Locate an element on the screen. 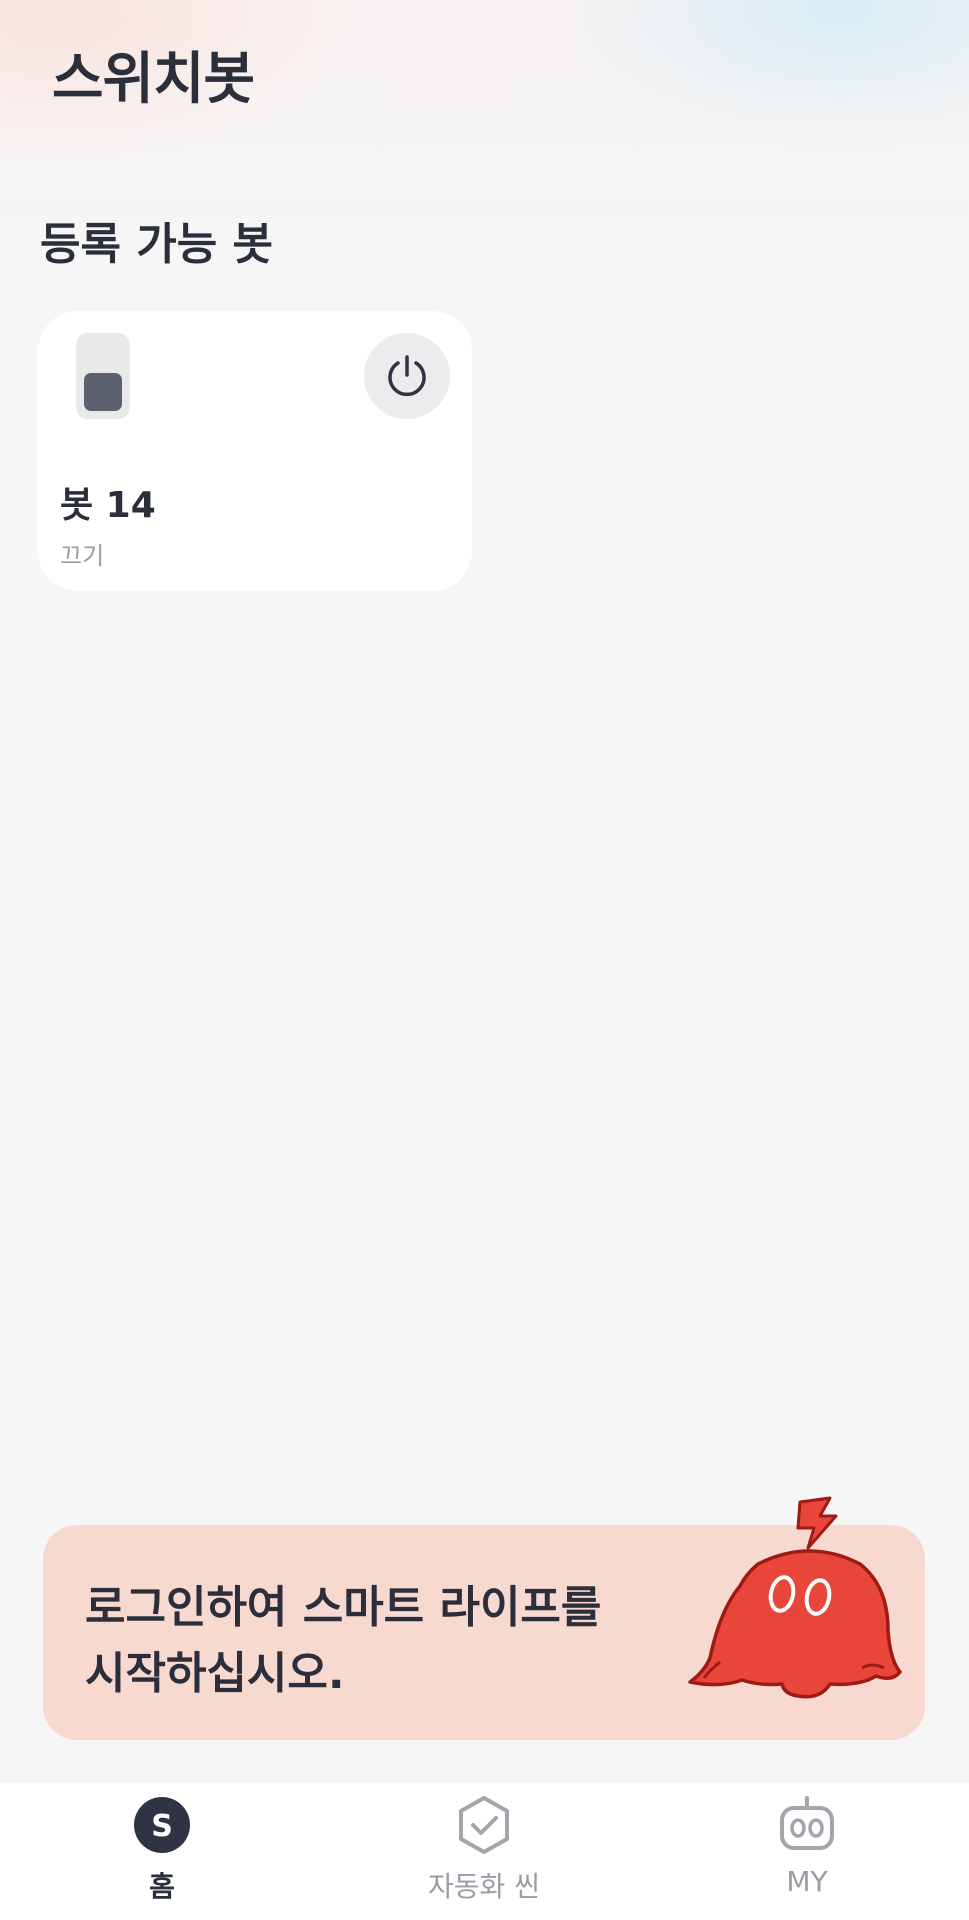 The width and height of the screenshot is (969, 1920). power-button is located at coordinates (407, 376).